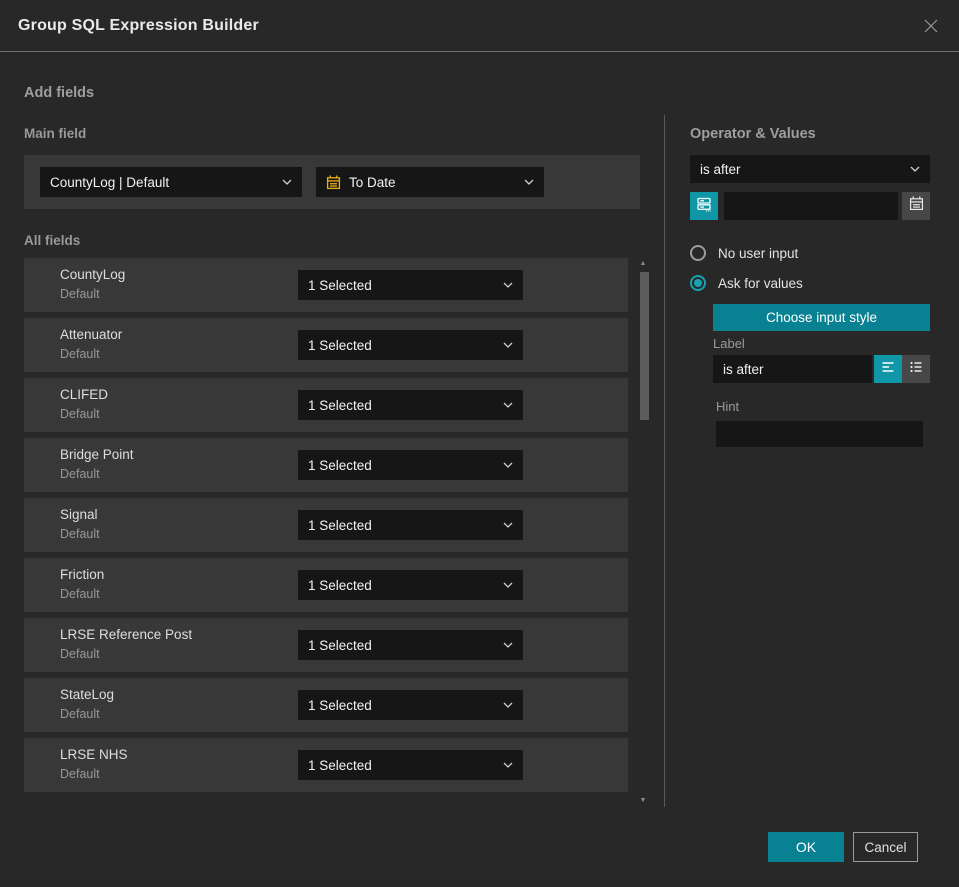  I want to click on field-row: LRSE NHS Default 1 Selected, so click(326, 765).